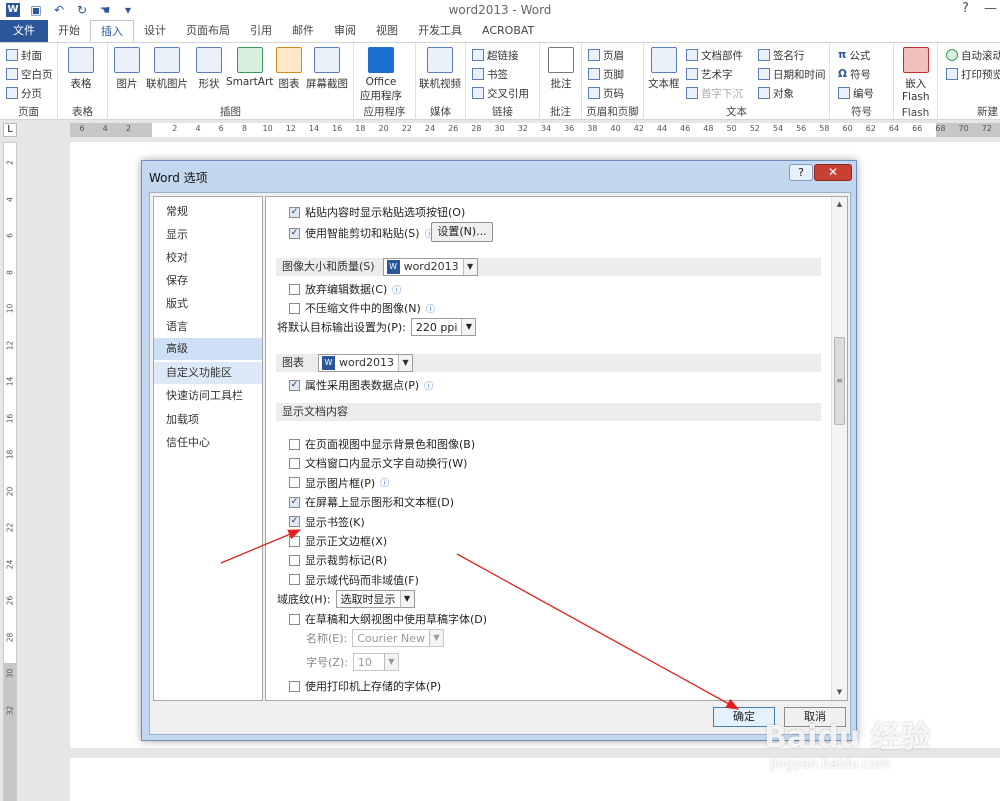 This screenshot has width=1000, height=801. I want to click on display-option-row: 显示域代码而非域值(F), so click(354, 580).